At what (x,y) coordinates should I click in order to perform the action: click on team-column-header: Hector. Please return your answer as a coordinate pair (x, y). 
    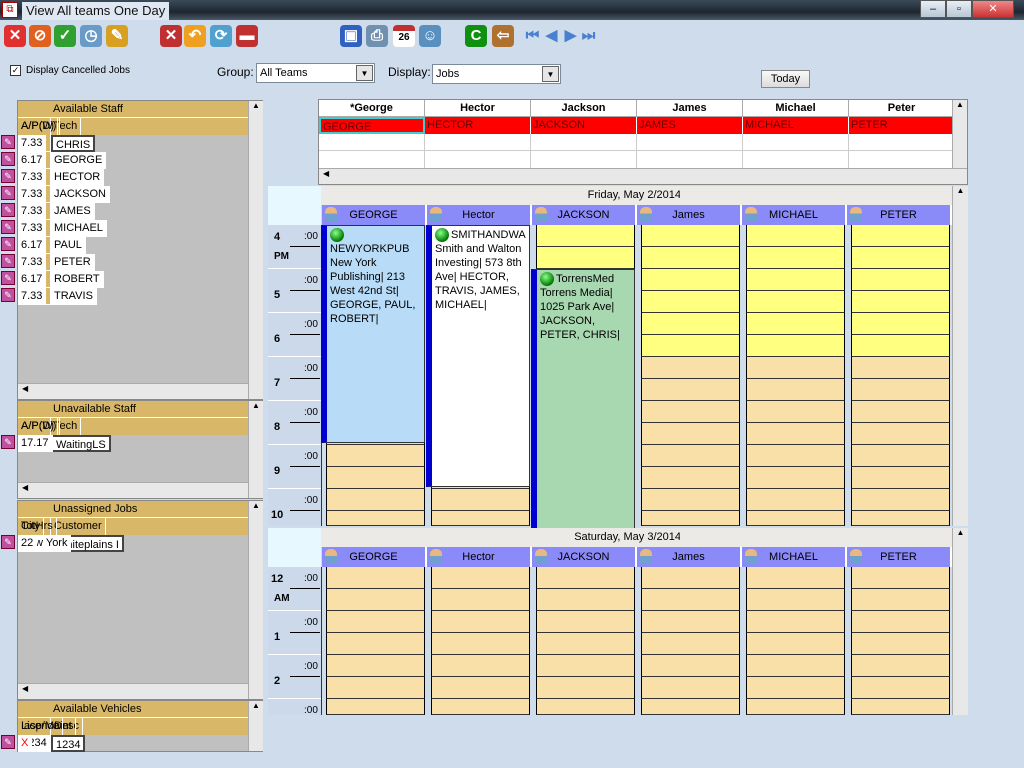
    Looking at the image, I should click on (478, 108).